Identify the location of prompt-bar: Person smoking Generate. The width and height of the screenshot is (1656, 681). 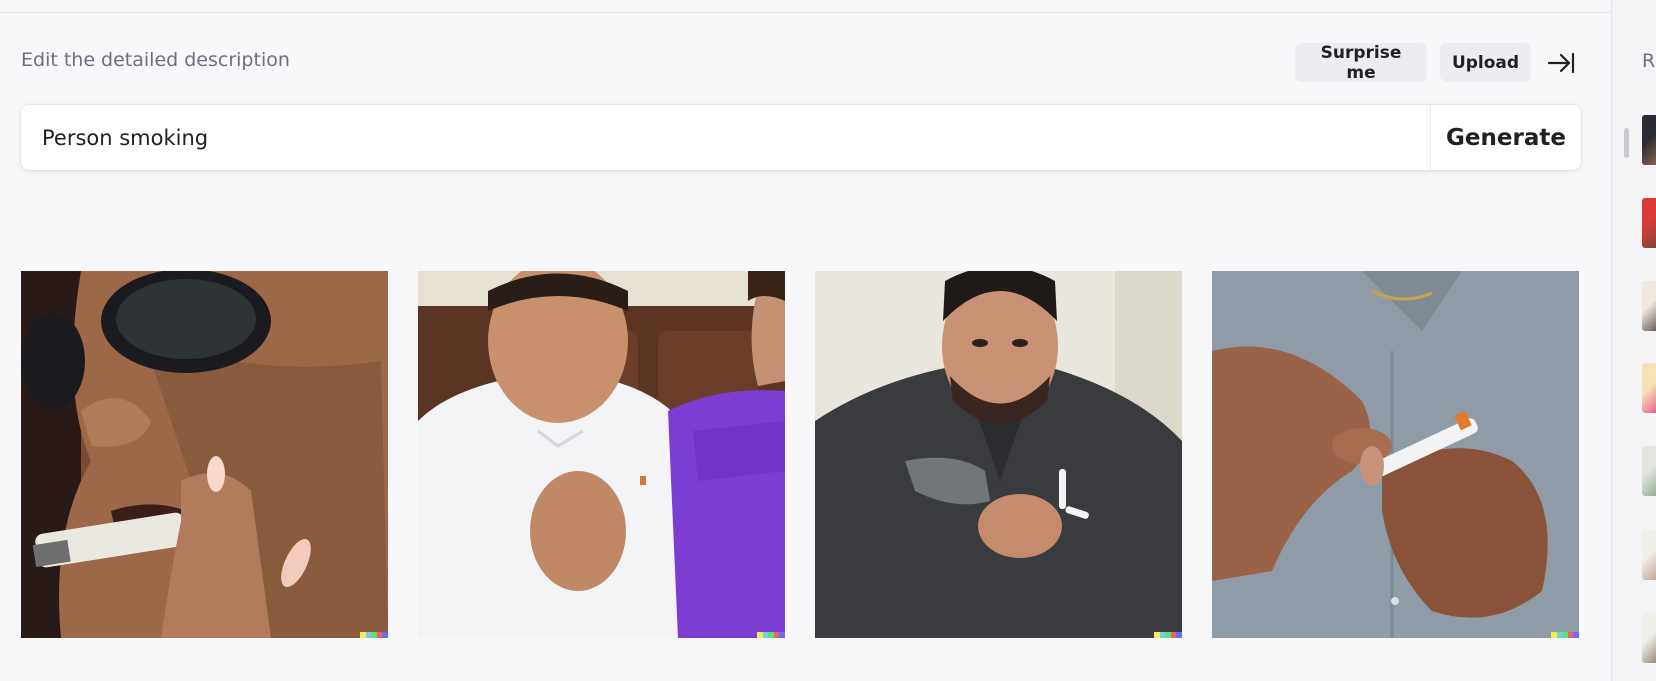
(801, 137).